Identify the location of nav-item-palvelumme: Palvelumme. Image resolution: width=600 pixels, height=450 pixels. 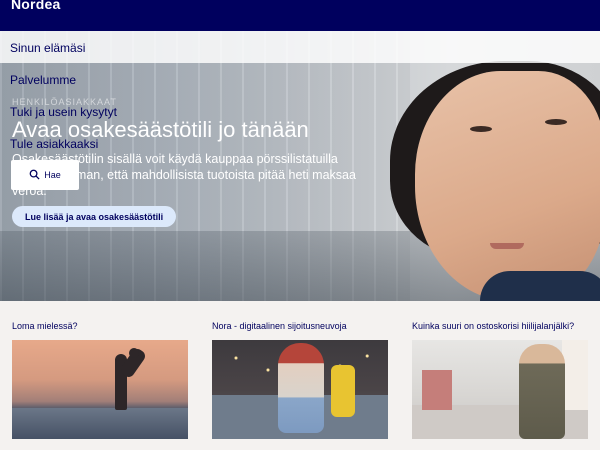
(43, 80).